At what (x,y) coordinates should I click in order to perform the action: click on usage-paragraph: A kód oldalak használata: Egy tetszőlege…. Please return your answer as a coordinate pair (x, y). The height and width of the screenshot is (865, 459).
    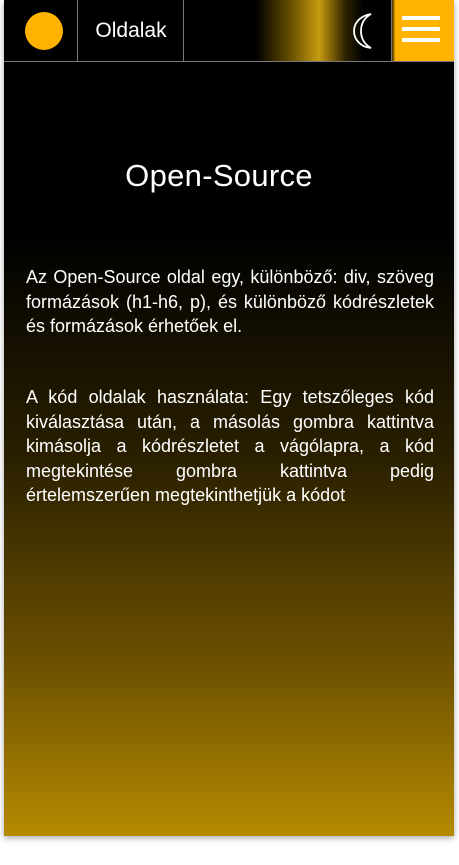
    Looking at the image, I should click on (230, 446).